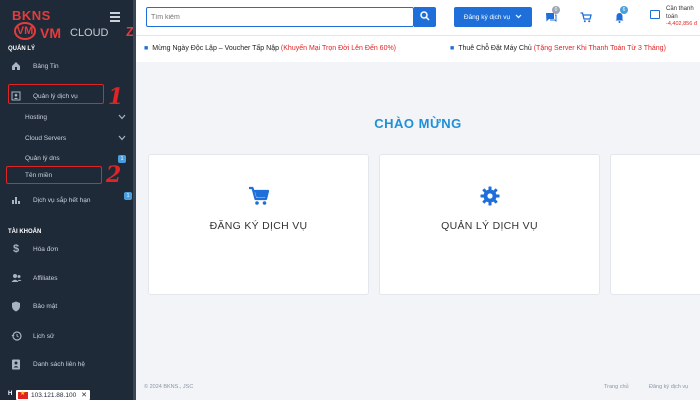  What do you see at coordinates (16, 336) in the screenshot?
I see `history-icon` at bounding box center [16, 336].